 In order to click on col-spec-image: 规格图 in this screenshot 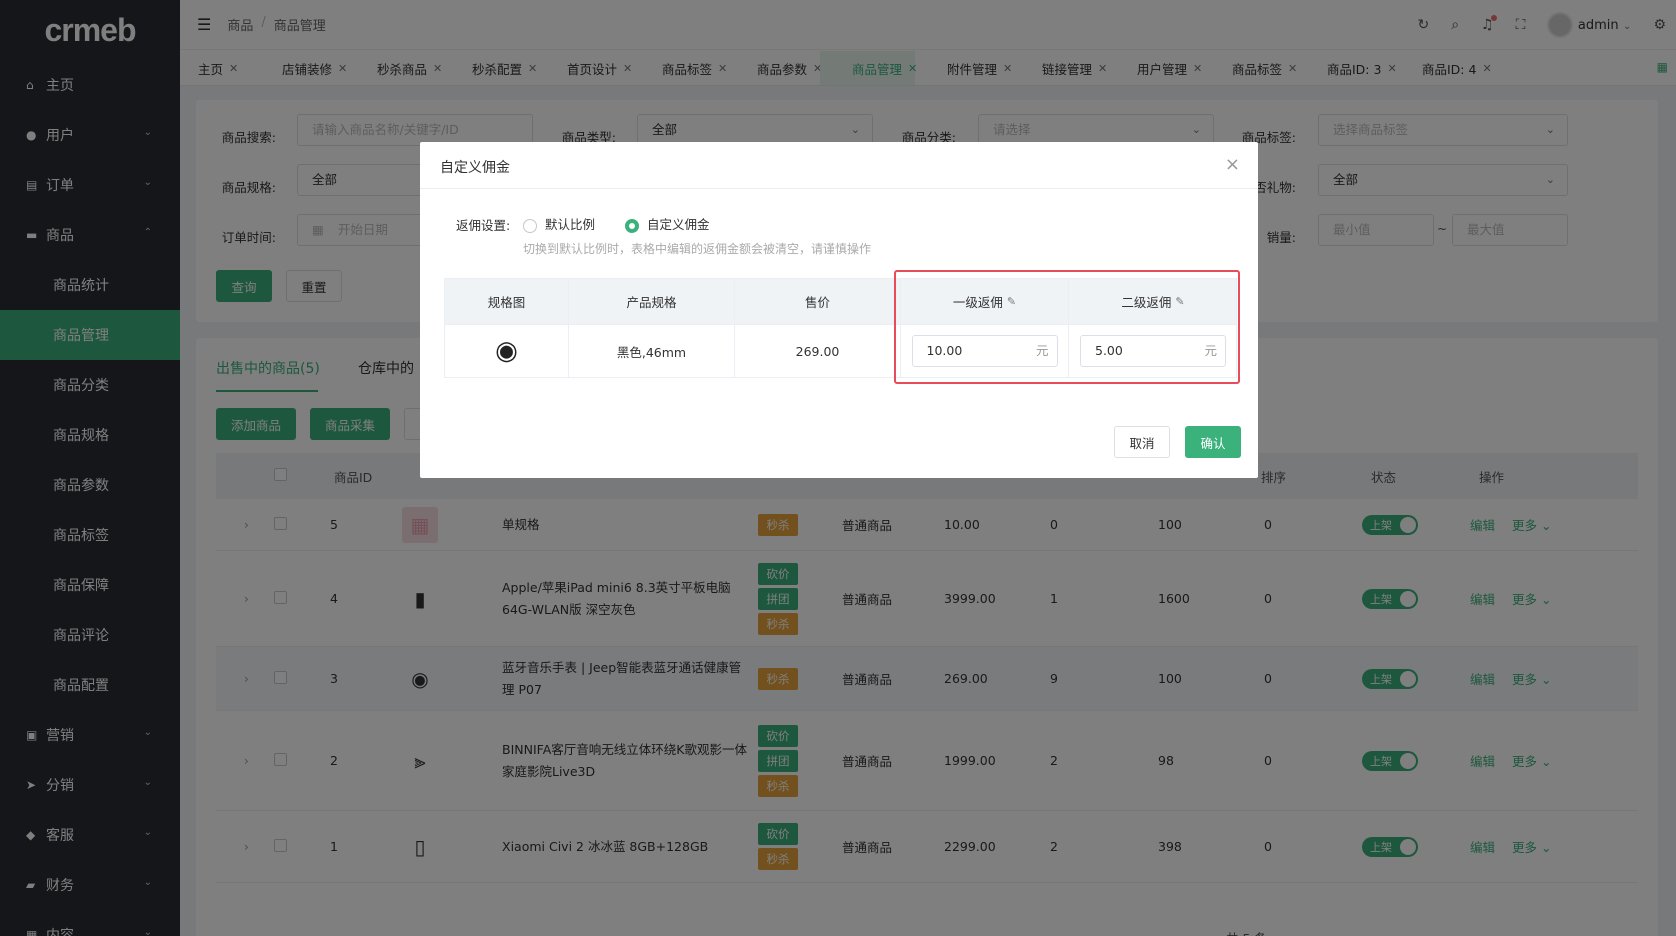, I will do `click(507, 301)`.